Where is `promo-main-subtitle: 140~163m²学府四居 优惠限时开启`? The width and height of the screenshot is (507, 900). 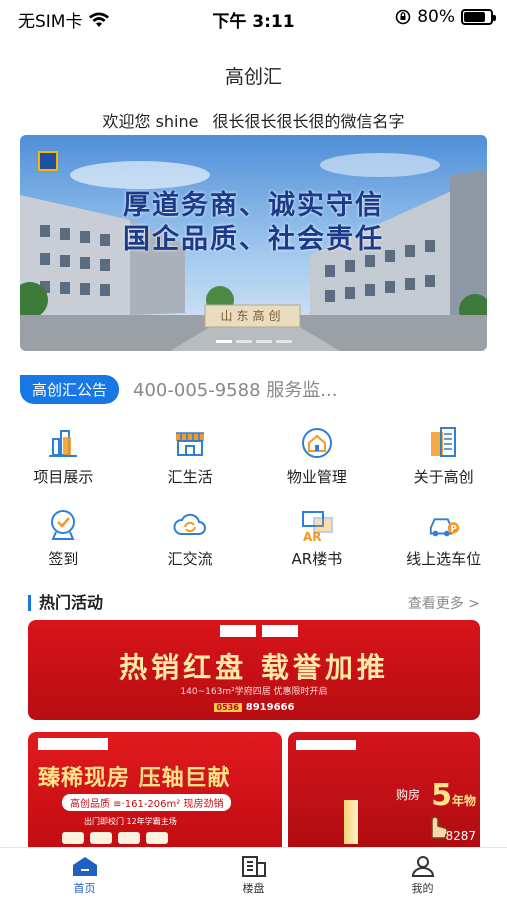 promo-main-subtitle: 140~163m²学府四居 优惠限时开启 is located at coordinates (254, 692).